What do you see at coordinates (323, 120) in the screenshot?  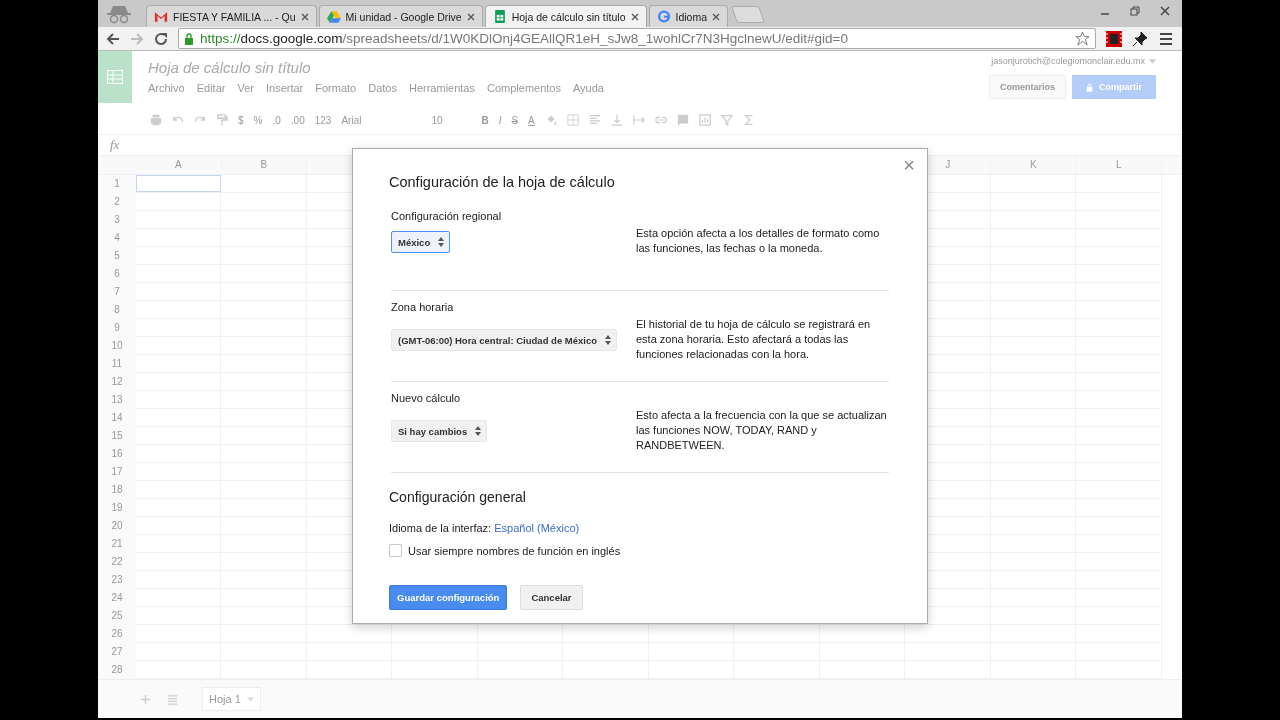 I see `format-menu: 123` at bounding box center [323, 120].